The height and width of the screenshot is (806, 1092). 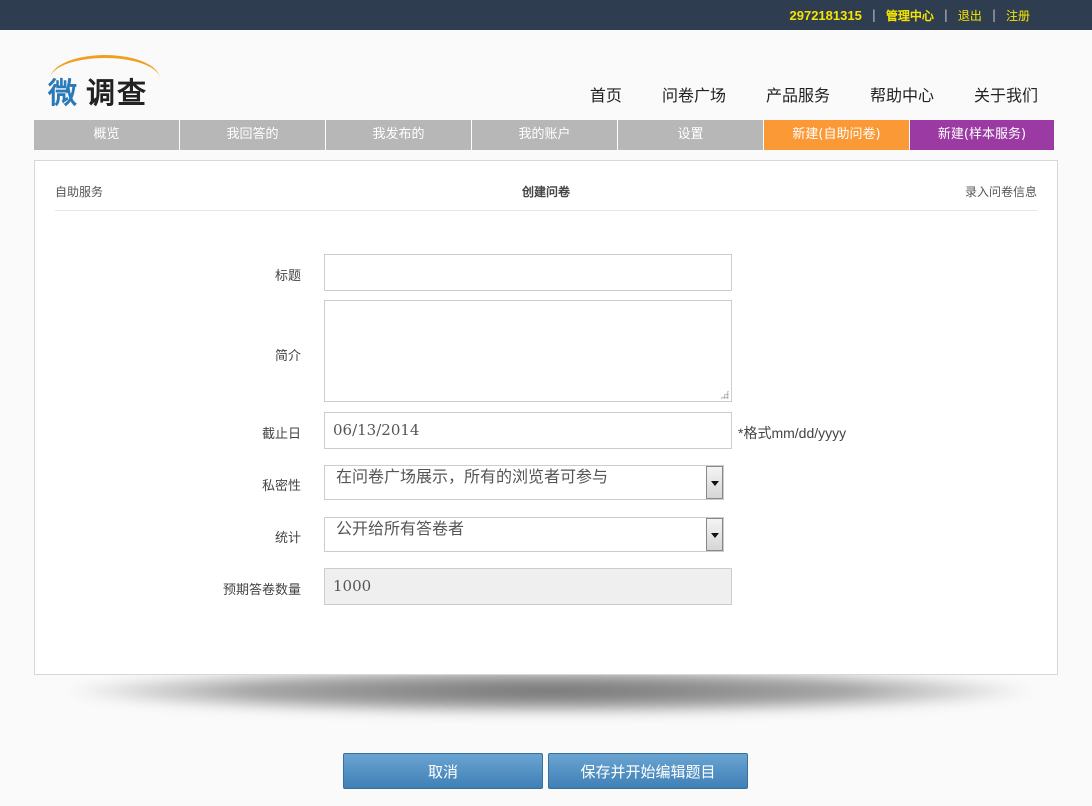 I want to click on logo-char: 微, so click(x=64, y=93).